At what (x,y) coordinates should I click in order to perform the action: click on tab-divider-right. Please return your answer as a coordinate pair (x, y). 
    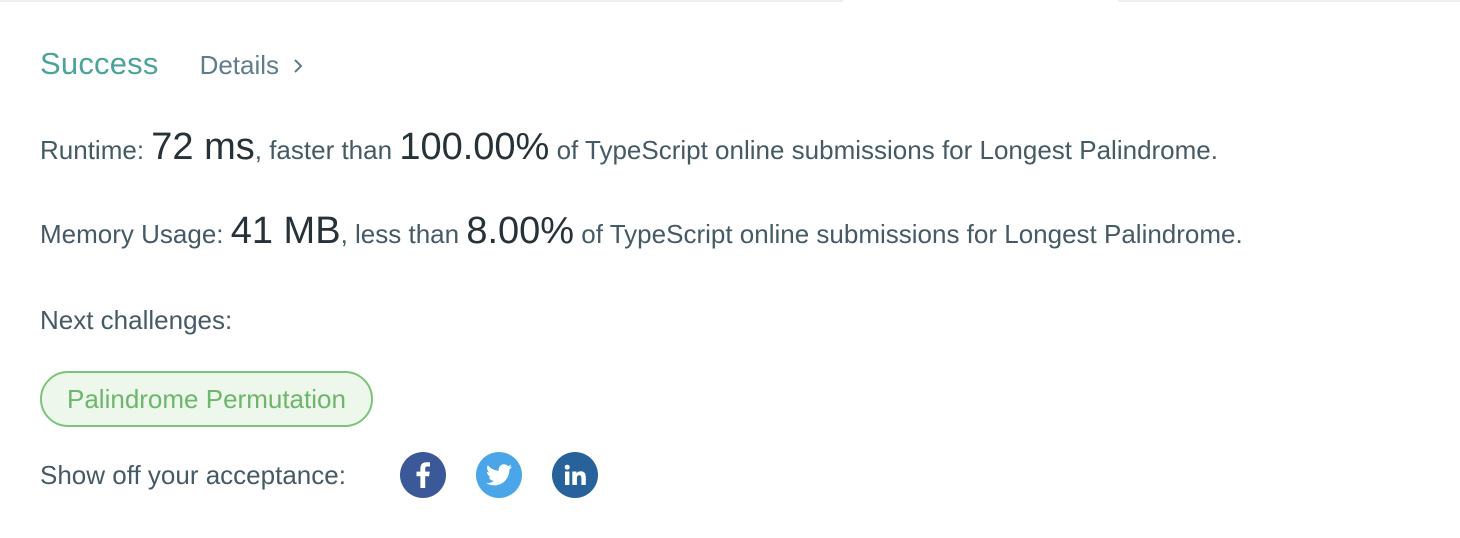
    Looking at the image, I should click on (1289, 1).